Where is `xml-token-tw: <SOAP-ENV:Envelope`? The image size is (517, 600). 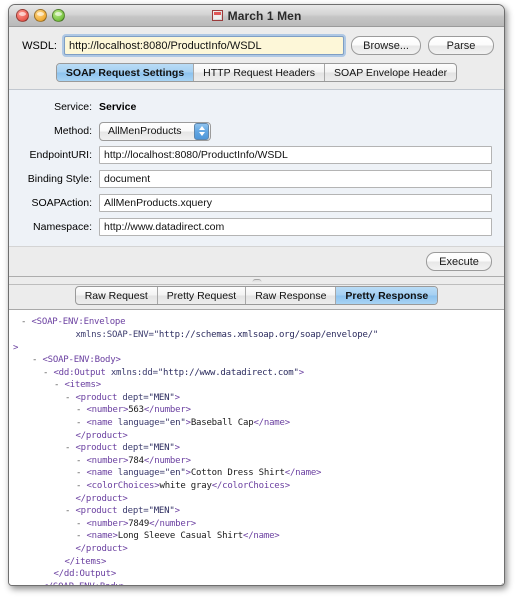 xml-token-tw: <SOAP-ENV:Envelope is located at coordinates (78, 322).